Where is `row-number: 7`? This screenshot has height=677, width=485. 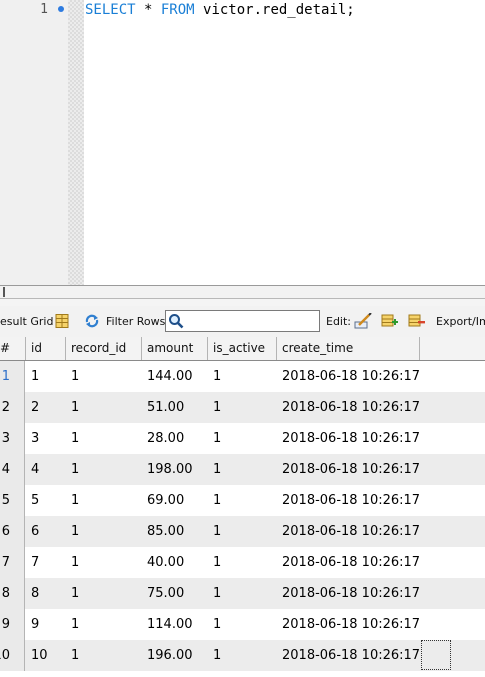
row-number: 7 is located at coordinates (12, 562).